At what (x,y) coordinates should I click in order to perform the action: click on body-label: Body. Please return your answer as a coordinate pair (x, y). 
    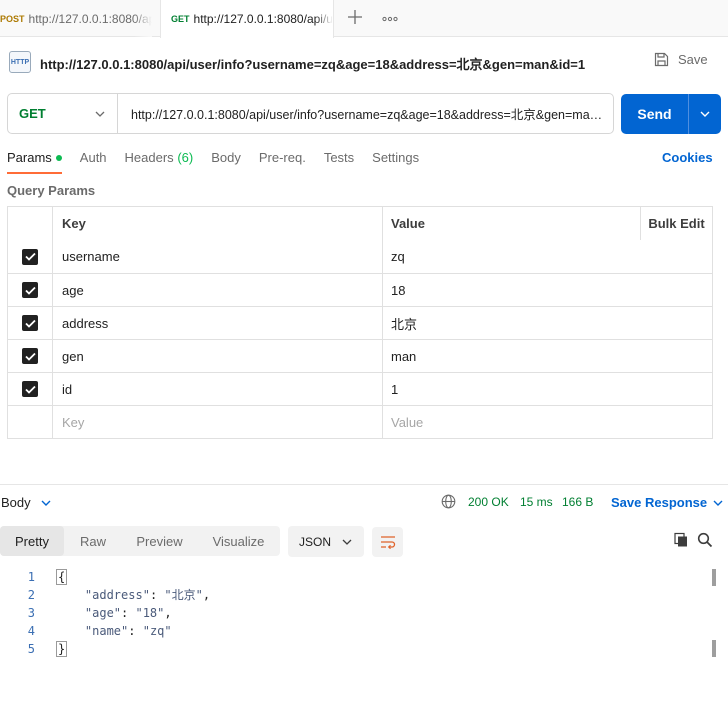
    Looking at the image, I should click on (16, 502).